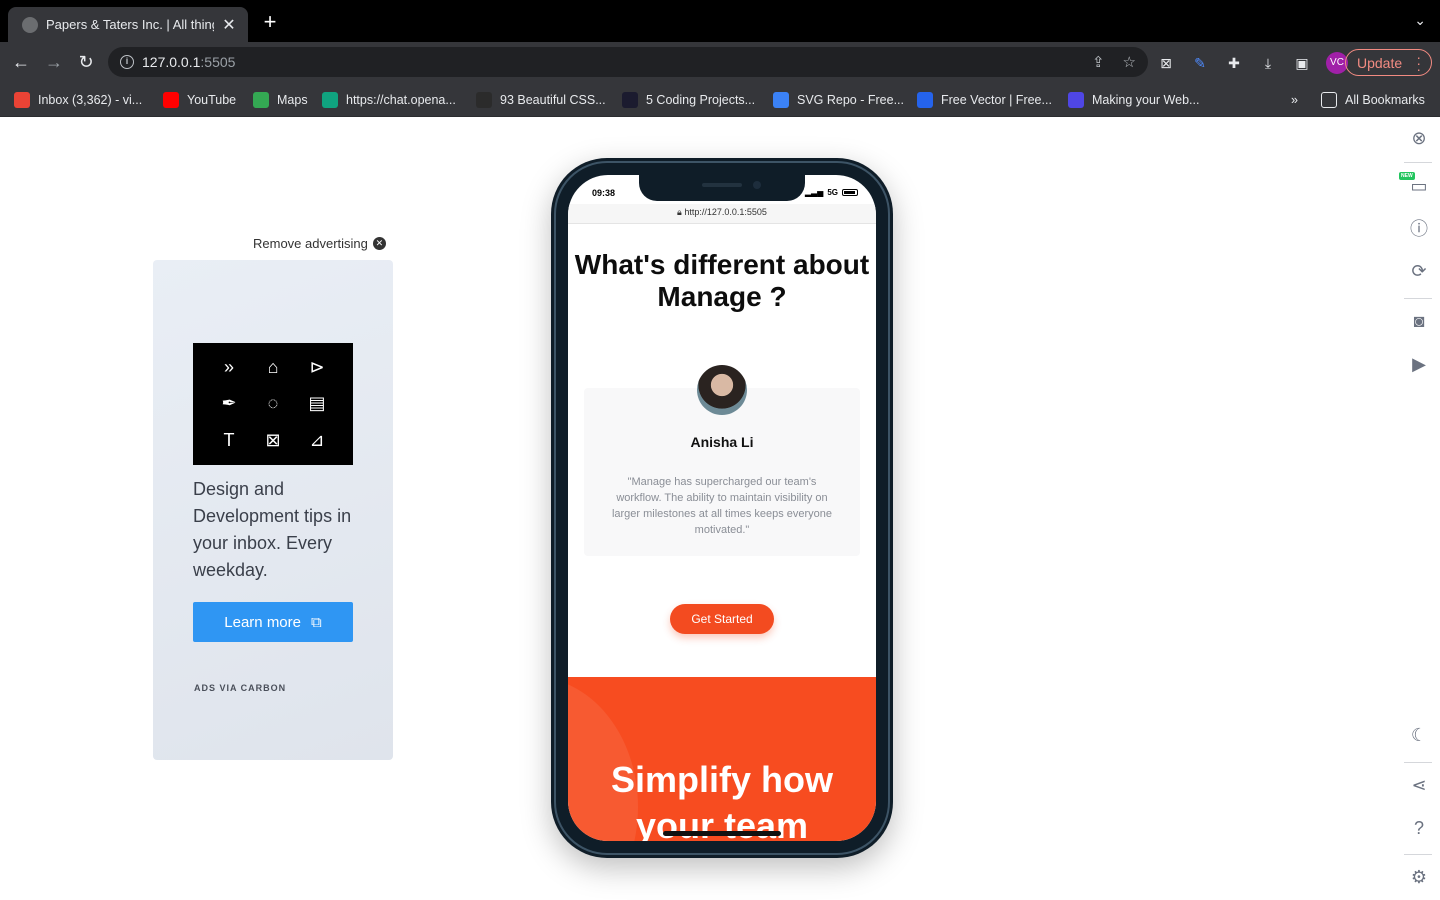 Image resolution: width=1440 pixels, height=900 pixels. I want to click on back-arrow-icon: ←, so click(21, 62).